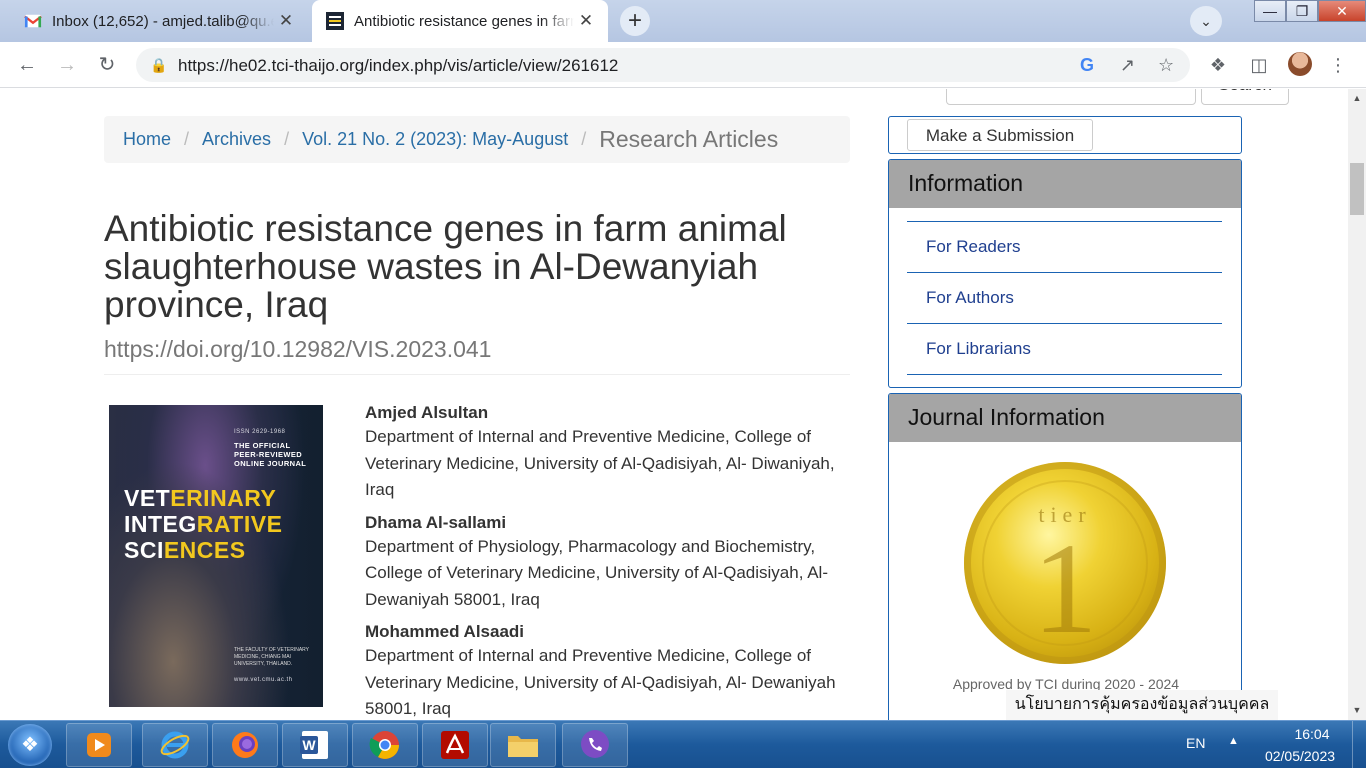  What do you see at coordinates (147, 139) in the screenshot?
I see `breadcrumb-home: Home` at bounding box center [147, 139].